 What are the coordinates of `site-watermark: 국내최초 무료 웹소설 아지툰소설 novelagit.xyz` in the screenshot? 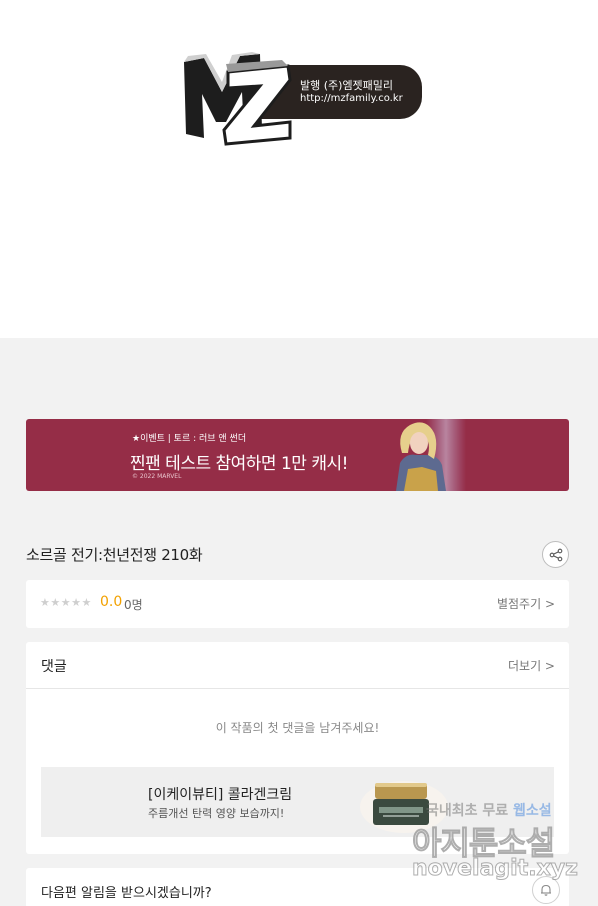 It's located at (504, 852).